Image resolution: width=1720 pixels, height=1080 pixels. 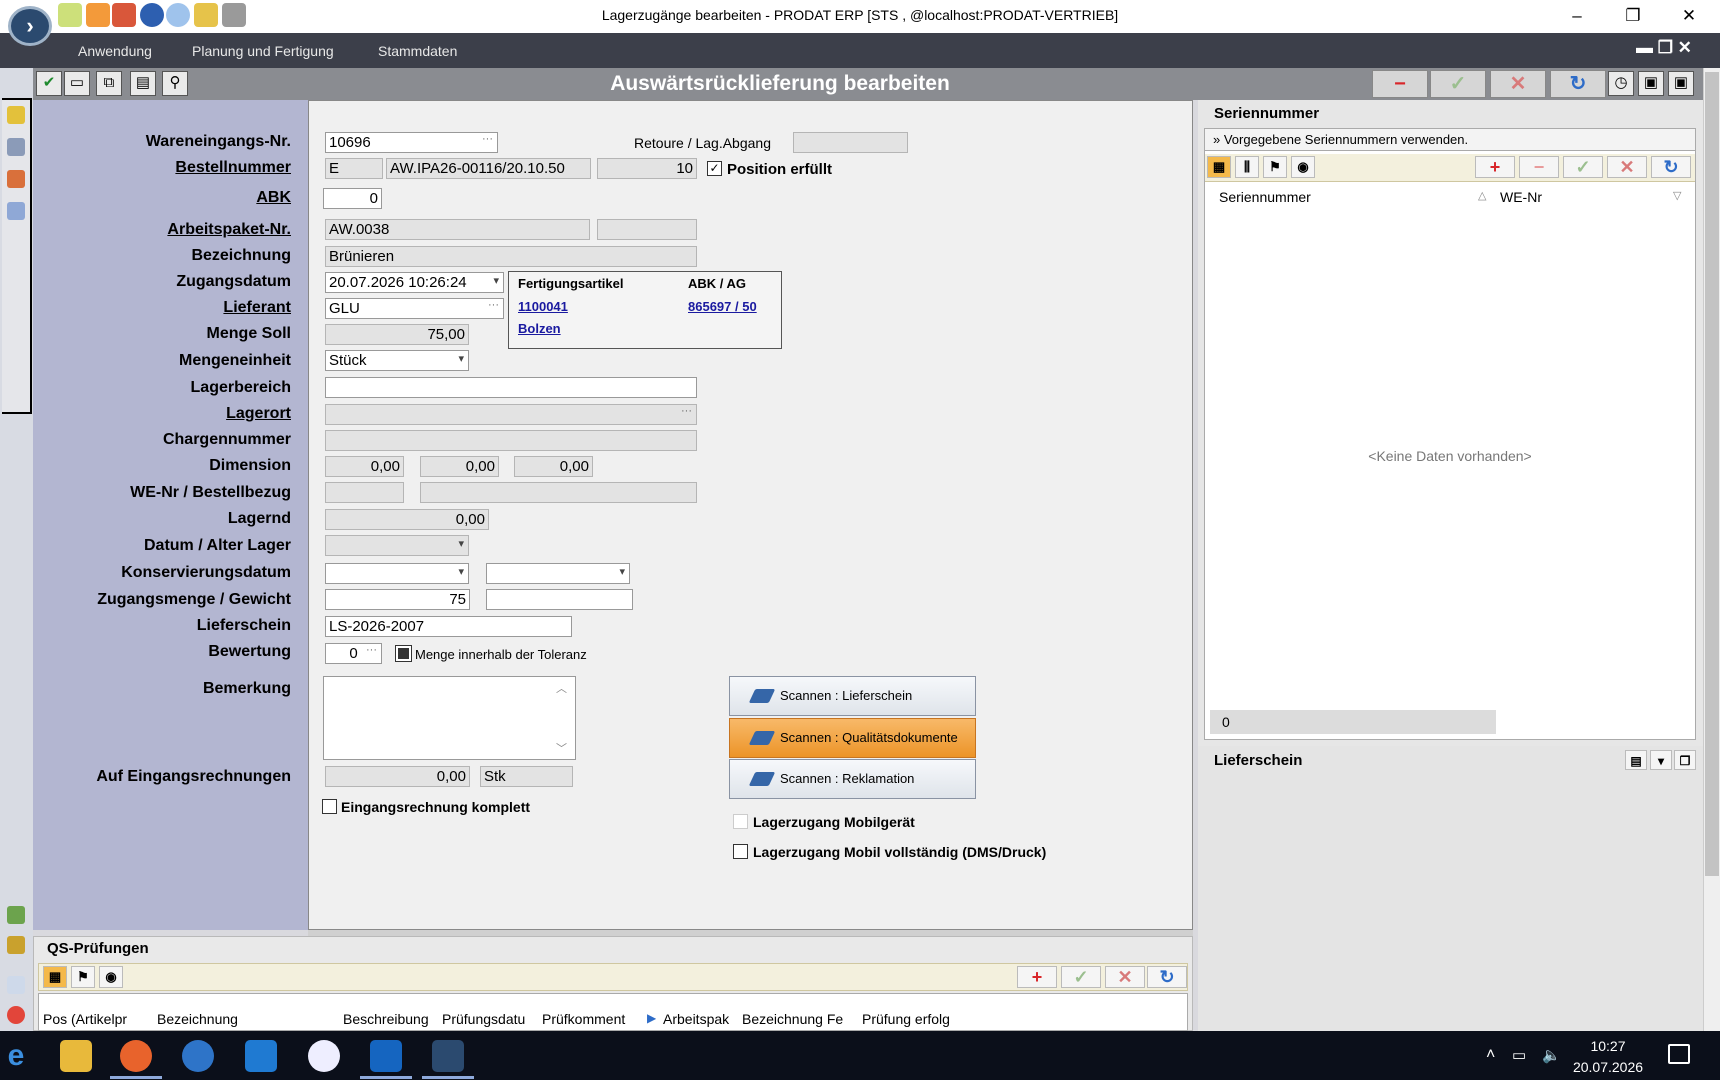 What do you see at coordinates (165, 308) in the screenshot?
I see `label-lieferant: Lieferant` at bounding box center [165, 308].